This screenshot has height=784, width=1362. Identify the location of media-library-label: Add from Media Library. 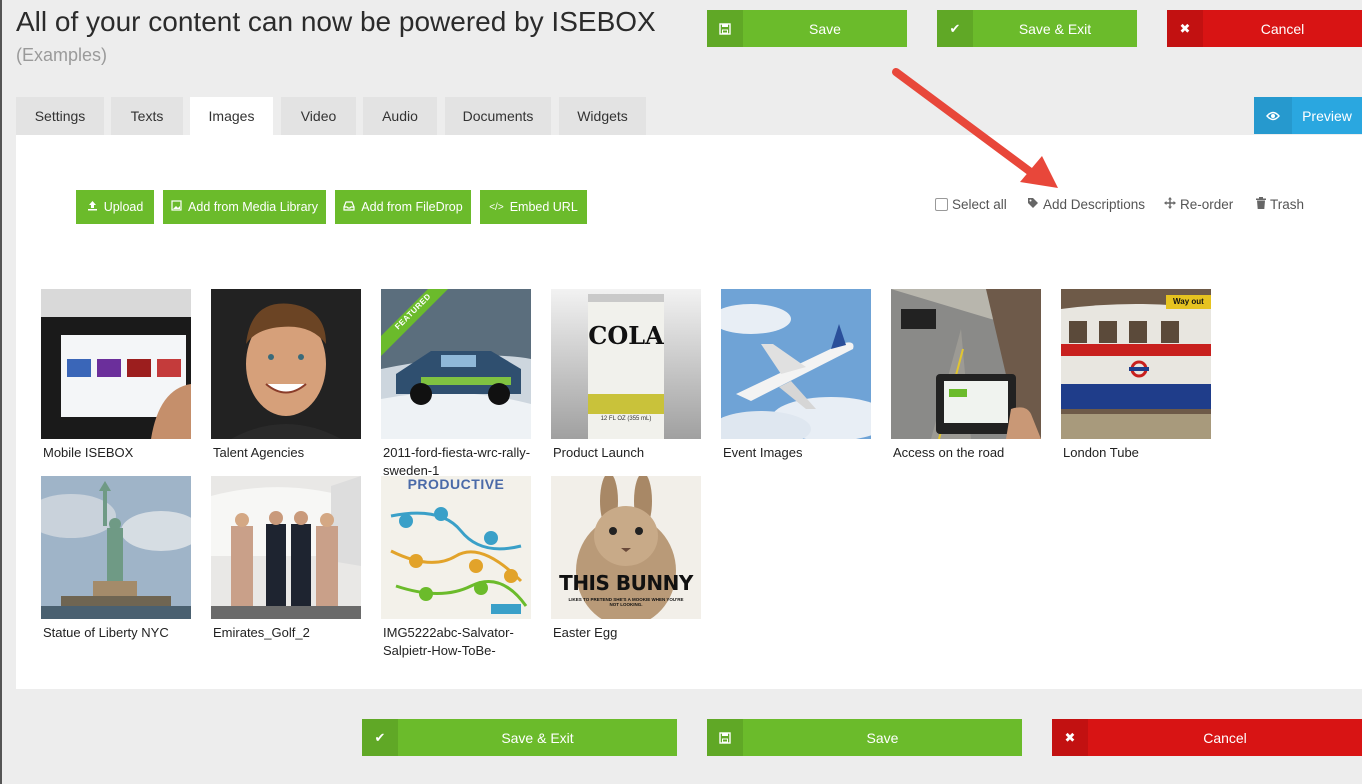
(253, 207).